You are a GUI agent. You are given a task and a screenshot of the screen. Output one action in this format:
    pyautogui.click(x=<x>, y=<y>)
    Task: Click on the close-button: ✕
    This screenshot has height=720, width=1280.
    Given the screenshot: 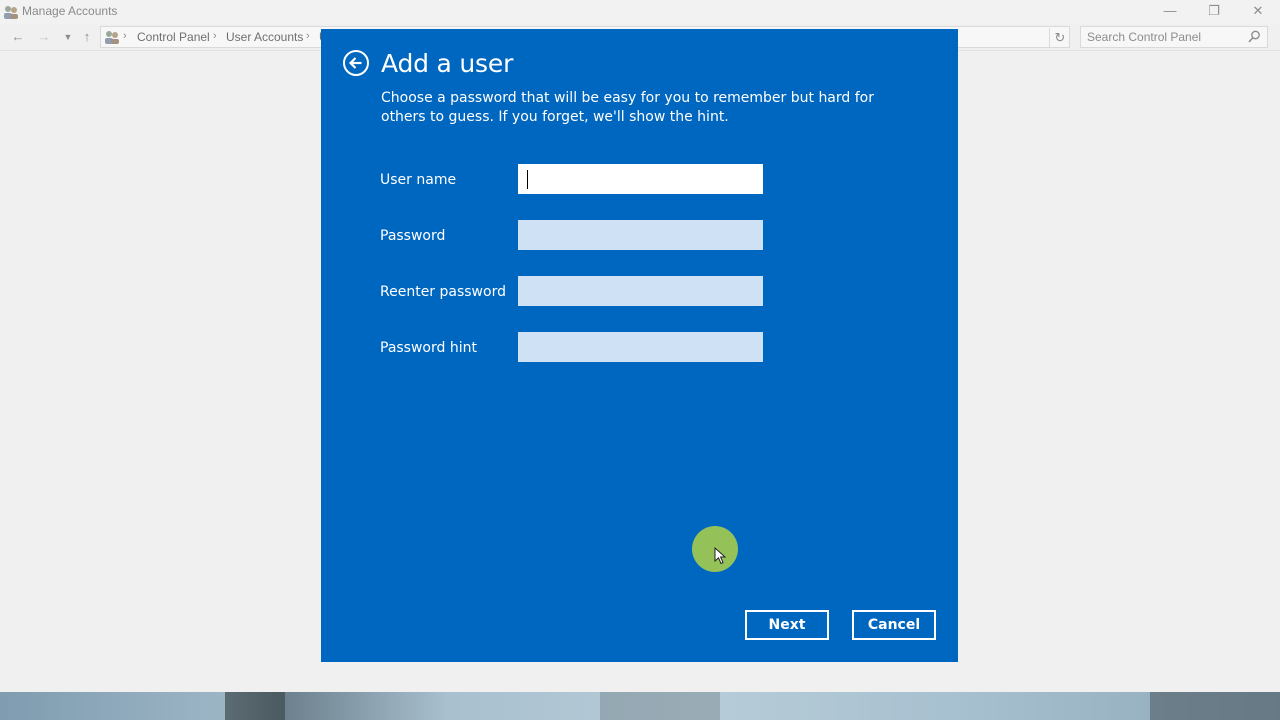 What is the action you would take?
    pyautogui.click(x=1258, y=12)
    